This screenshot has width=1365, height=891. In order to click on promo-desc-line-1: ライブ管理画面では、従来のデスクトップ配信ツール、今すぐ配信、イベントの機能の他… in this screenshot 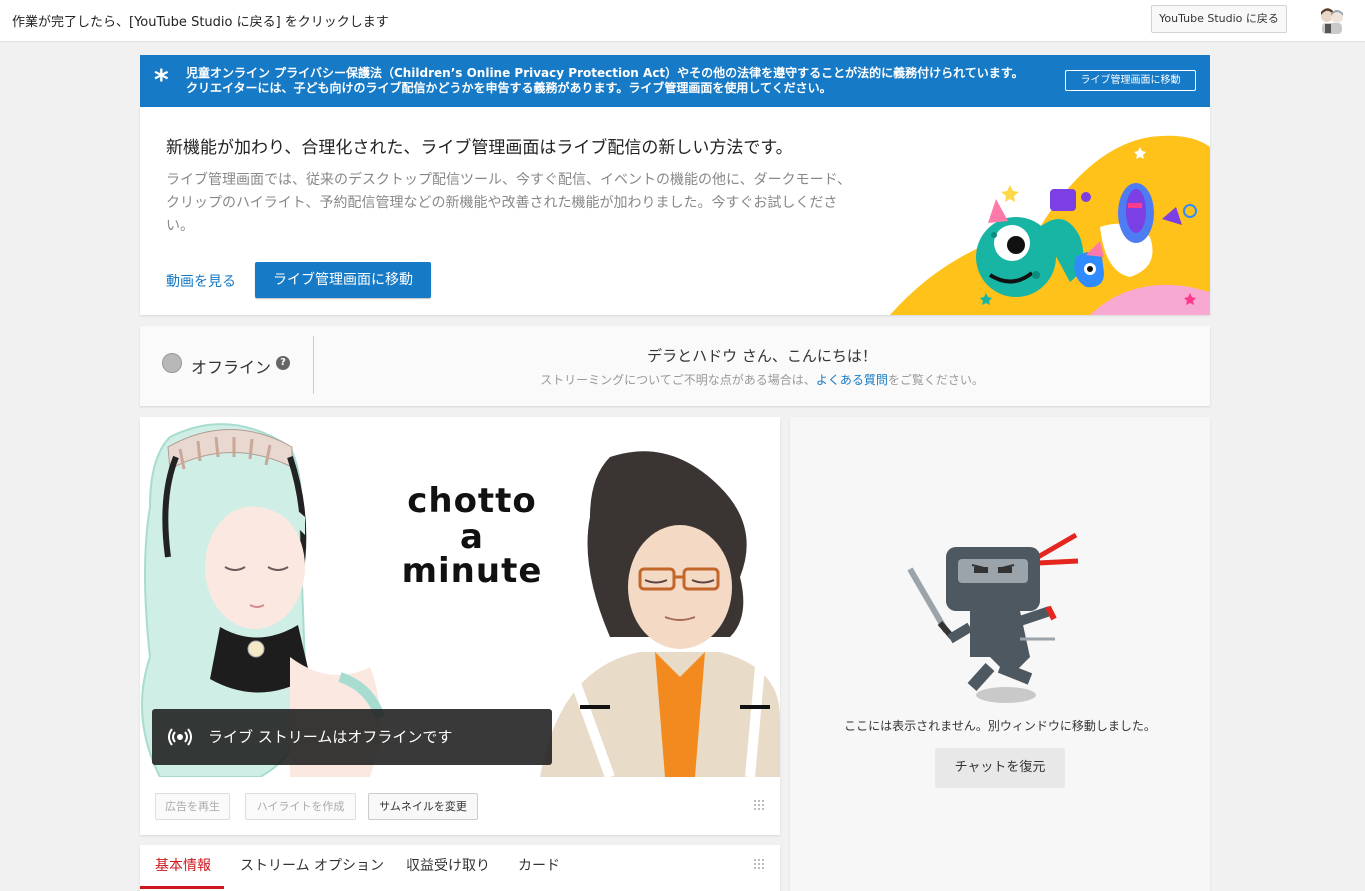, I will do `click(509, 180)`.